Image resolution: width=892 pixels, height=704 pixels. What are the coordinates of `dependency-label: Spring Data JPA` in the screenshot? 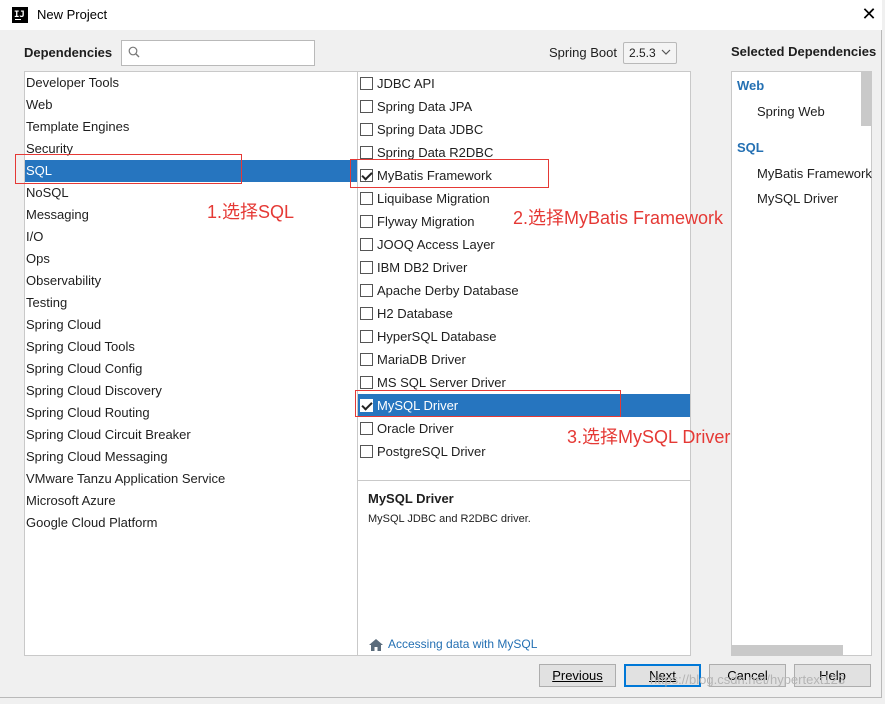 It's located at (425, 106).